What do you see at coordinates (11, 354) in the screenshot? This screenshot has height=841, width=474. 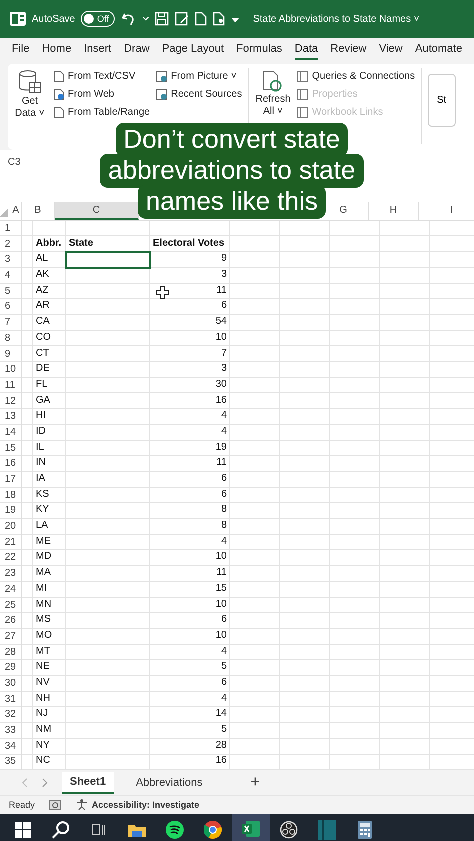 I see `row-header: 9` at bounding box center [11, 354].